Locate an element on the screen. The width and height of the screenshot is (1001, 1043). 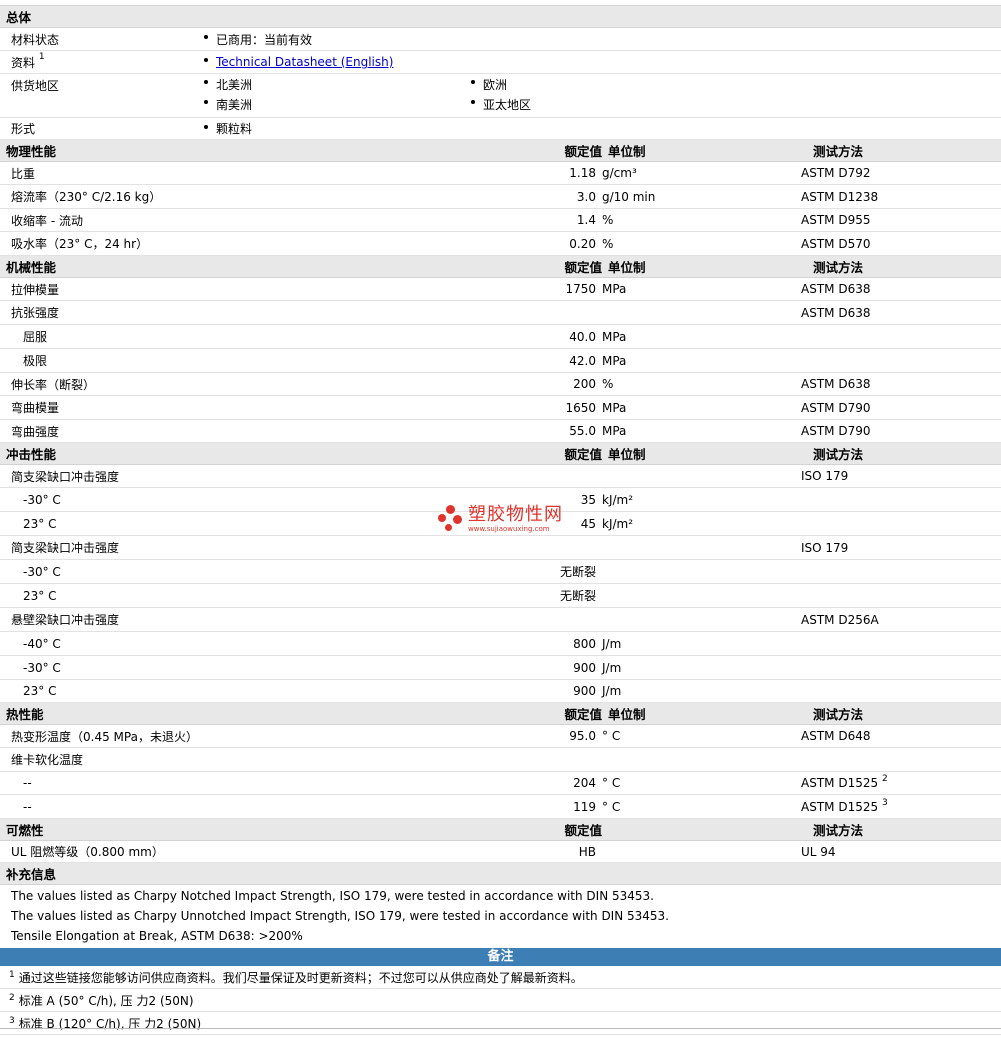
section-title: 冲击性能 is located at coordinates (31, 454).